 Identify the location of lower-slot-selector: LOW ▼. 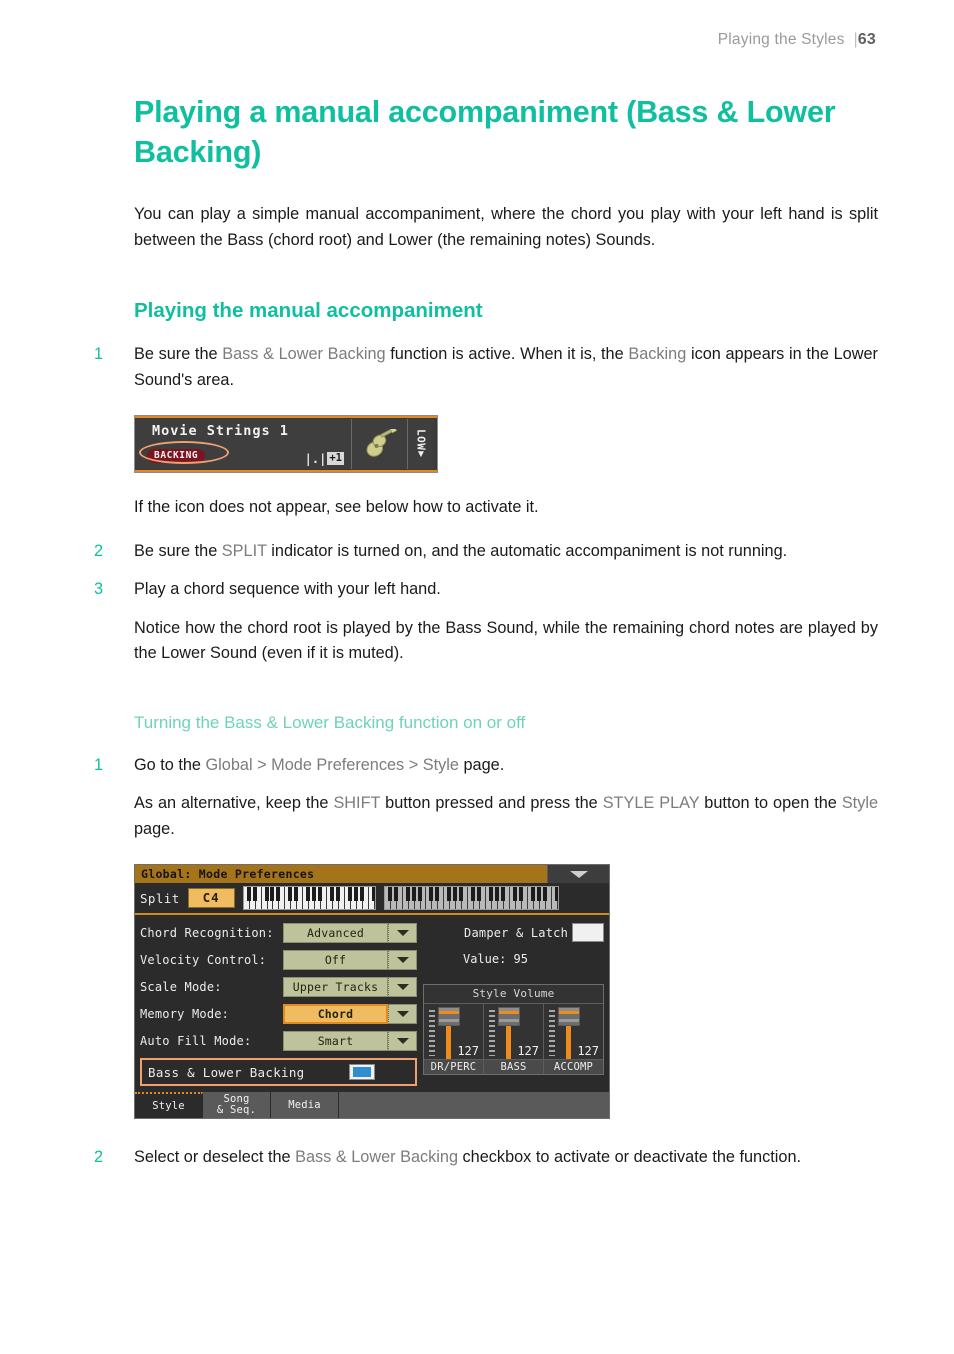
(421, 444).